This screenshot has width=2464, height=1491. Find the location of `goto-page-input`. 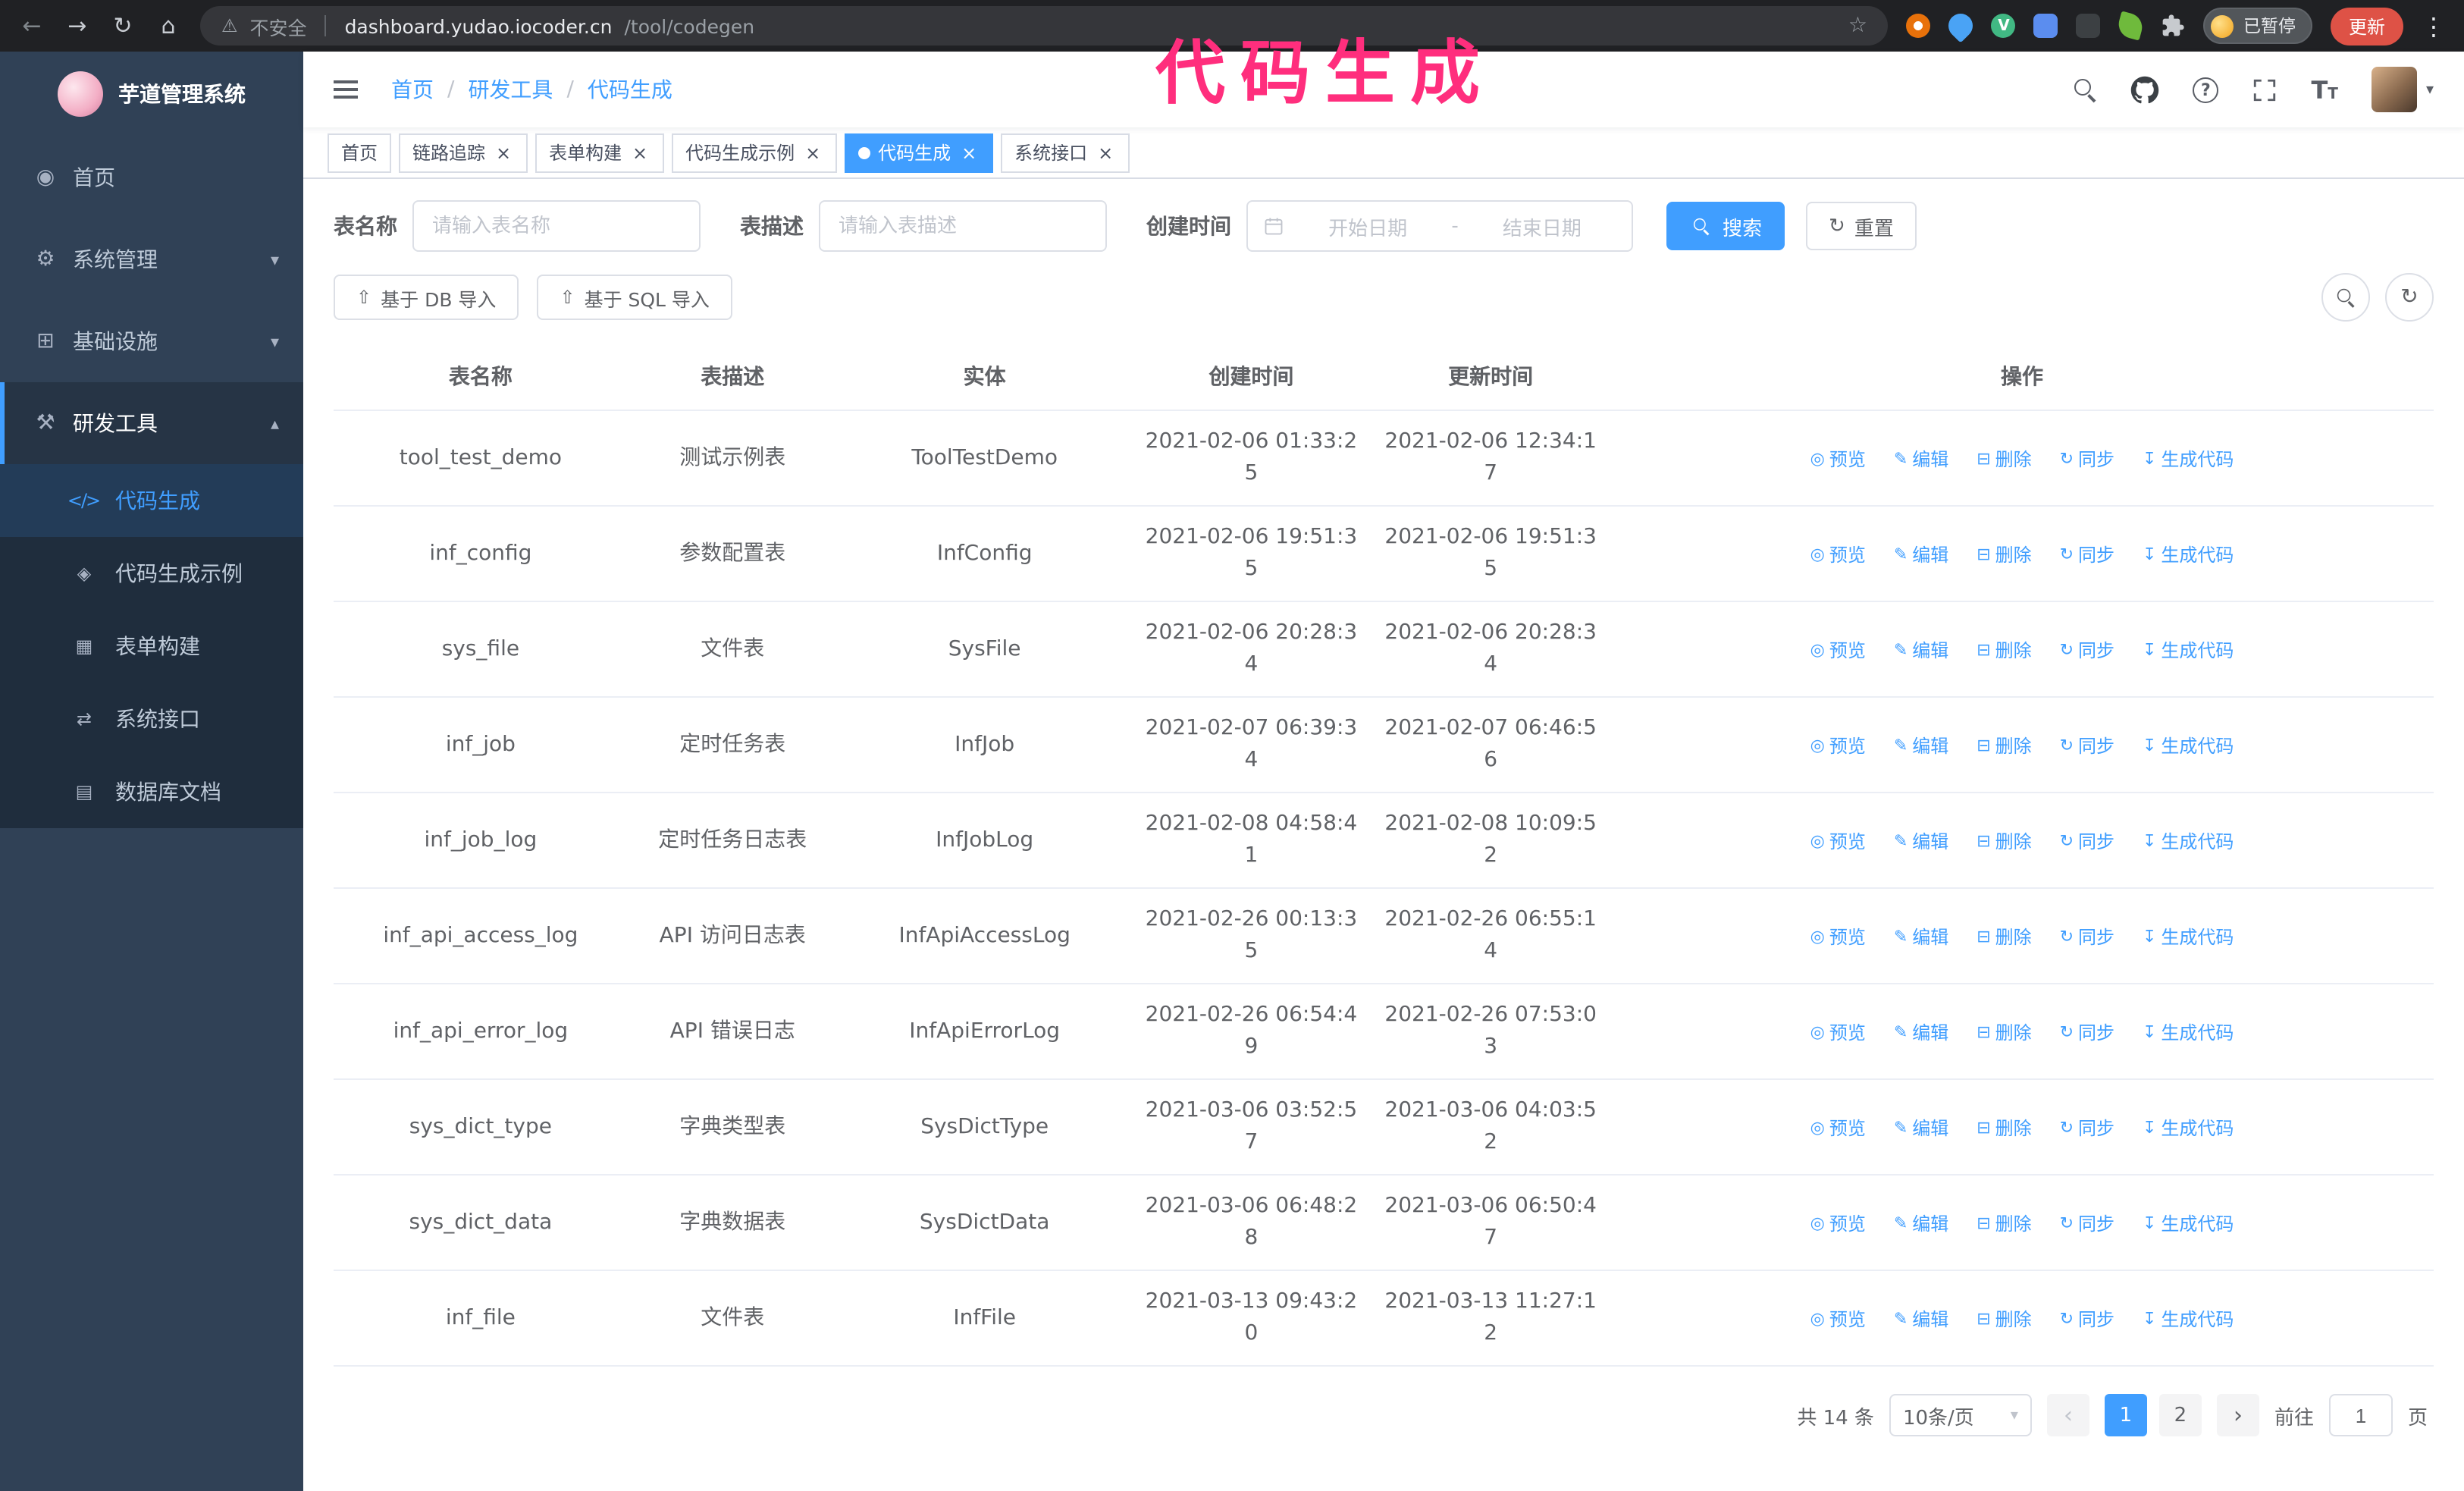

goto-page-input is located at coordinates (2360, 1415).